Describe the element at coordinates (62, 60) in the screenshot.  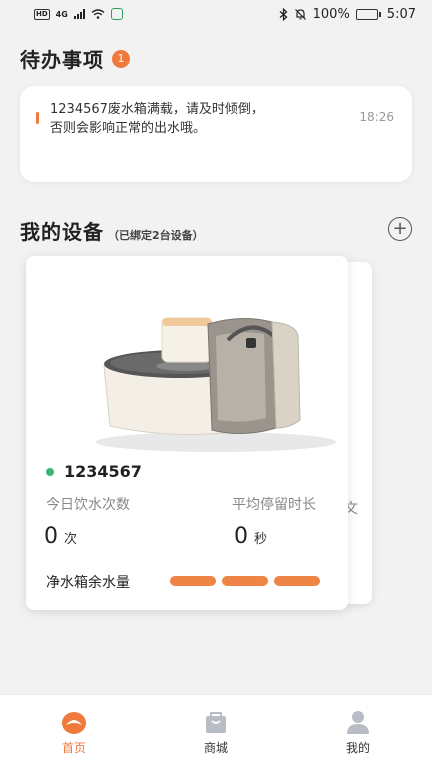
I see `todo-title: 待办事项` at that location.